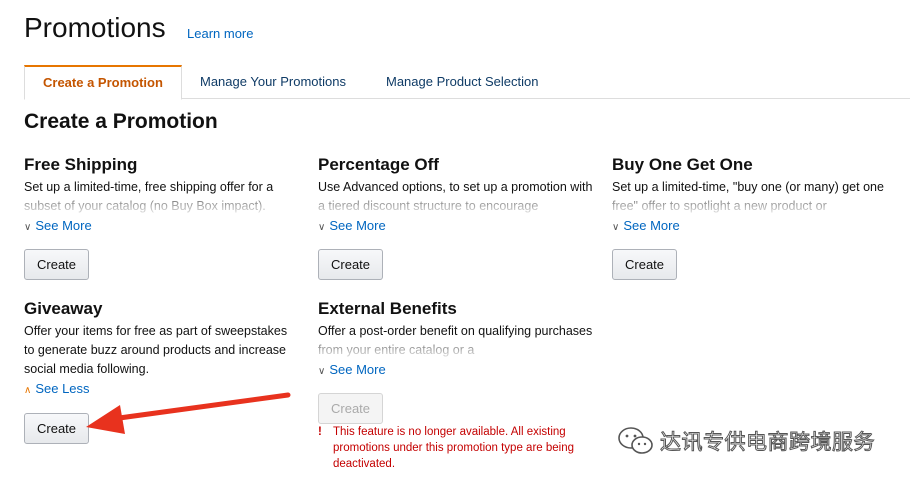 This screenshot has height=481, width=910. I want to click on page-title: Promotions, so click(95, 27).